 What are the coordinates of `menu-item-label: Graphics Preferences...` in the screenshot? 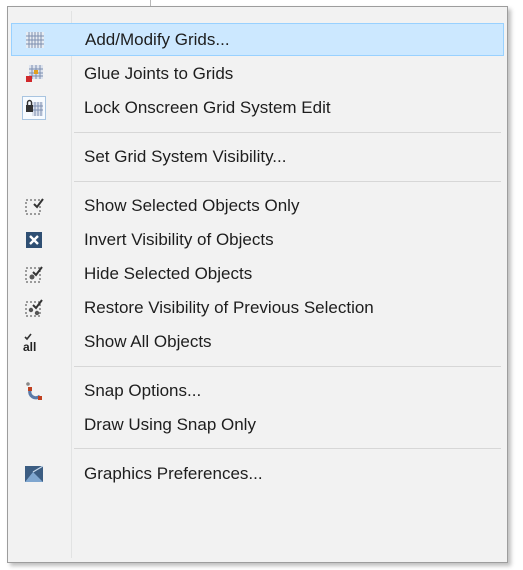 It's located at (173, 473).